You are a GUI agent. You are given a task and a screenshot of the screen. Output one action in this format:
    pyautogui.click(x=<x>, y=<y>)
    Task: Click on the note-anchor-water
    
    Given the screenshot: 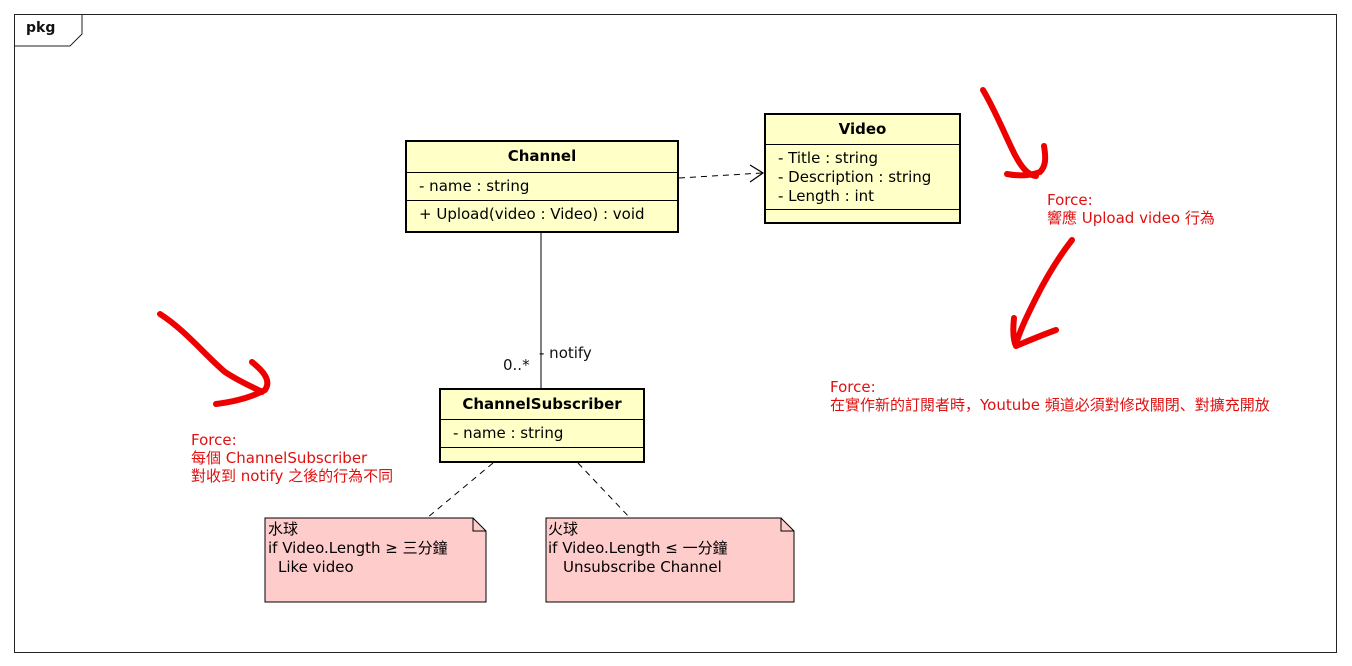 What is the action you would take?
    pyautogui.click(x=460, y=490)
    